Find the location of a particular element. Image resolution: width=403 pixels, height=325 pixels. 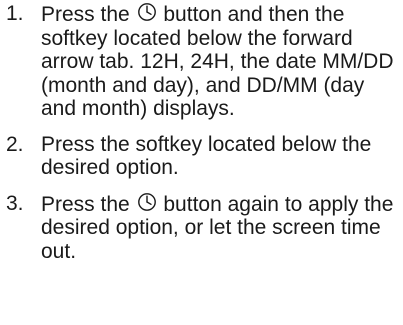

step-number: 3. is located at coordinates (15, 203).